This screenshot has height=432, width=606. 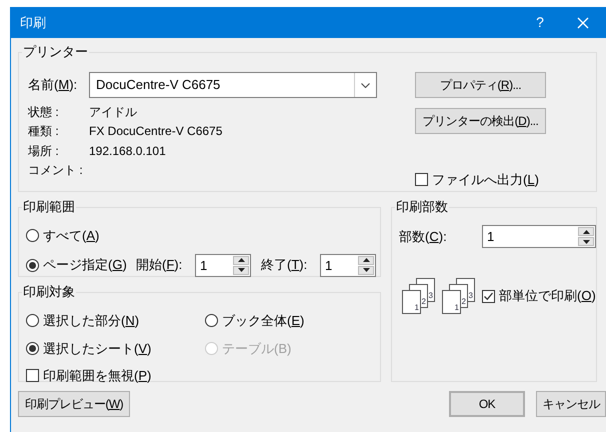 I want to click on group-label: 印刷対象, so click(x=49, y=292).